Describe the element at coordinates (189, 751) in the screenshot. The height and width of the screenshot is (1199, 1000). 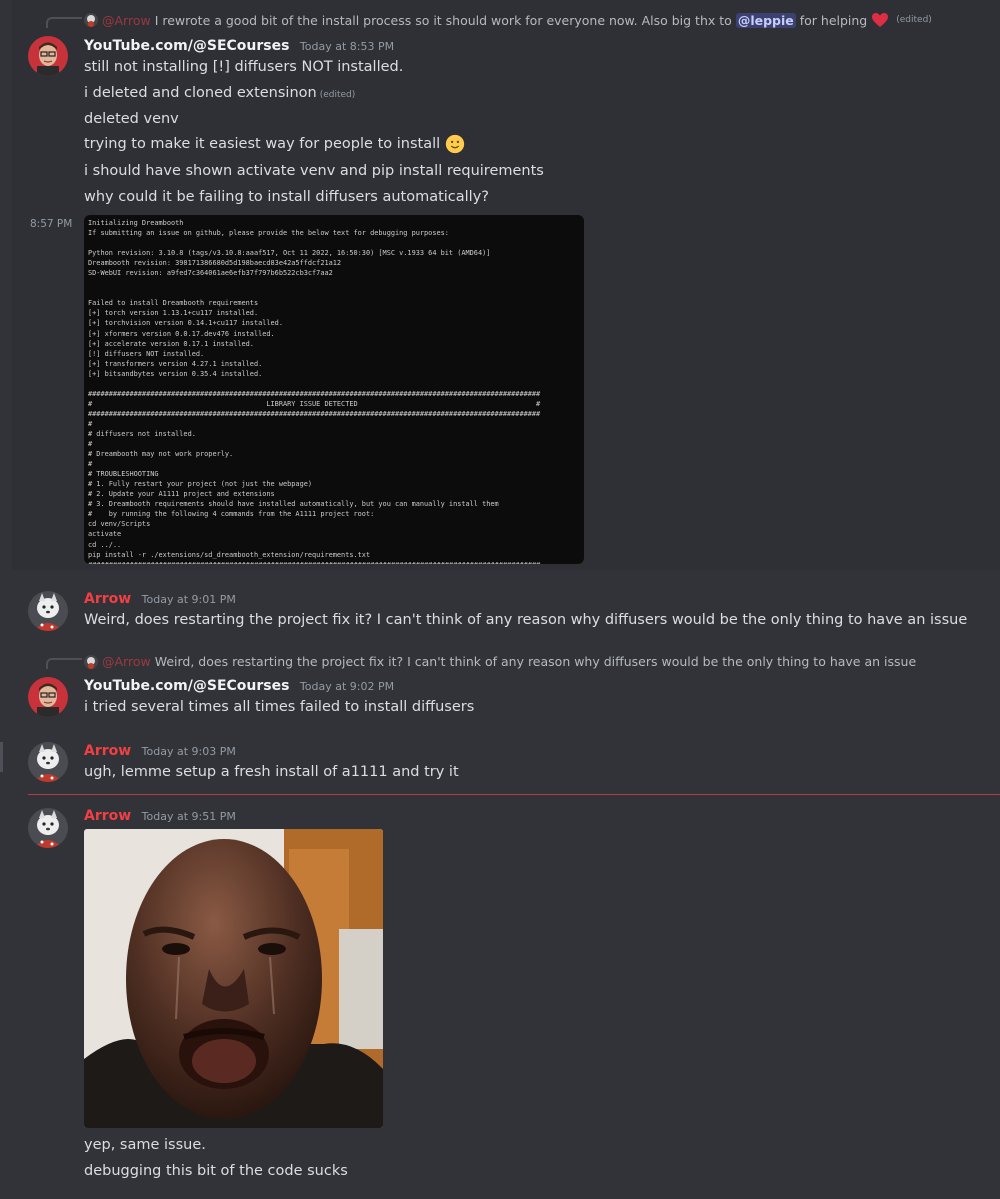
I see `timestamp: Today at 9:03 PM` at that location.